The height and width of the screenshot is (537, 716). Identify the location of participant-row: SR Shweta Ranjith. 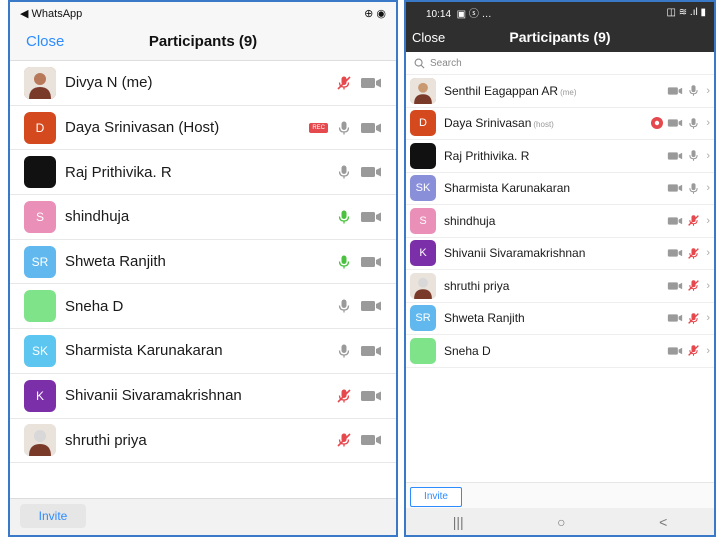
(203, 262).